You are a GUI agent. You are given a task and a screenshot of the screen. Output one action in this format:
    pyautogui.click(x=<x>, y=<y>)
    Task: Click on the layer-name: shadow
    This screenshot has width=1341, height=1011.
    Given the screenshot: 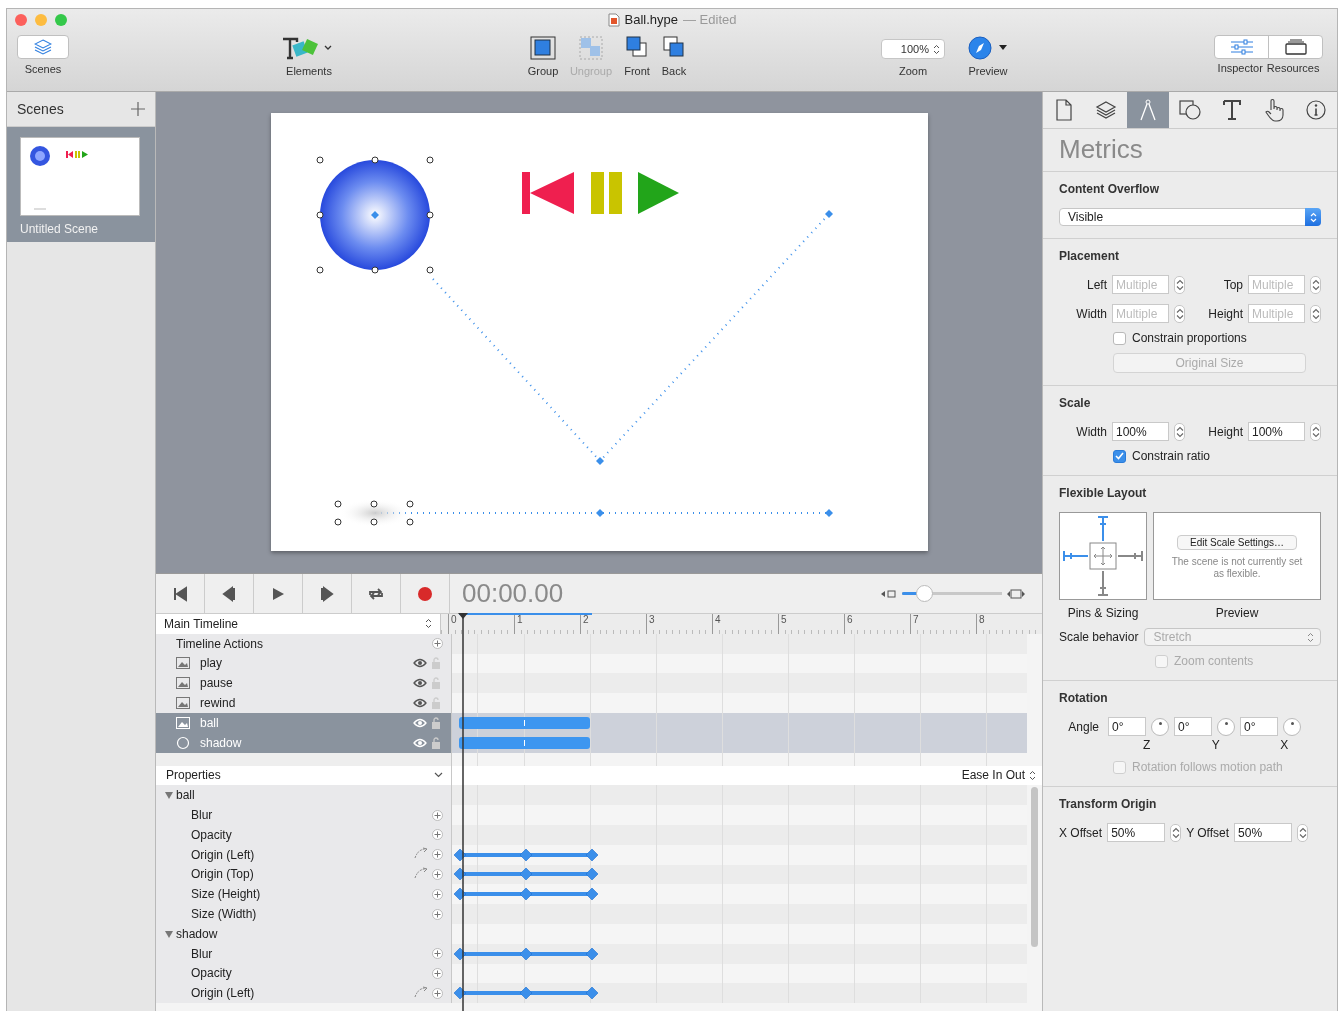 What is the action you would take?
    pyautogui.click(x=221, y=742)
    